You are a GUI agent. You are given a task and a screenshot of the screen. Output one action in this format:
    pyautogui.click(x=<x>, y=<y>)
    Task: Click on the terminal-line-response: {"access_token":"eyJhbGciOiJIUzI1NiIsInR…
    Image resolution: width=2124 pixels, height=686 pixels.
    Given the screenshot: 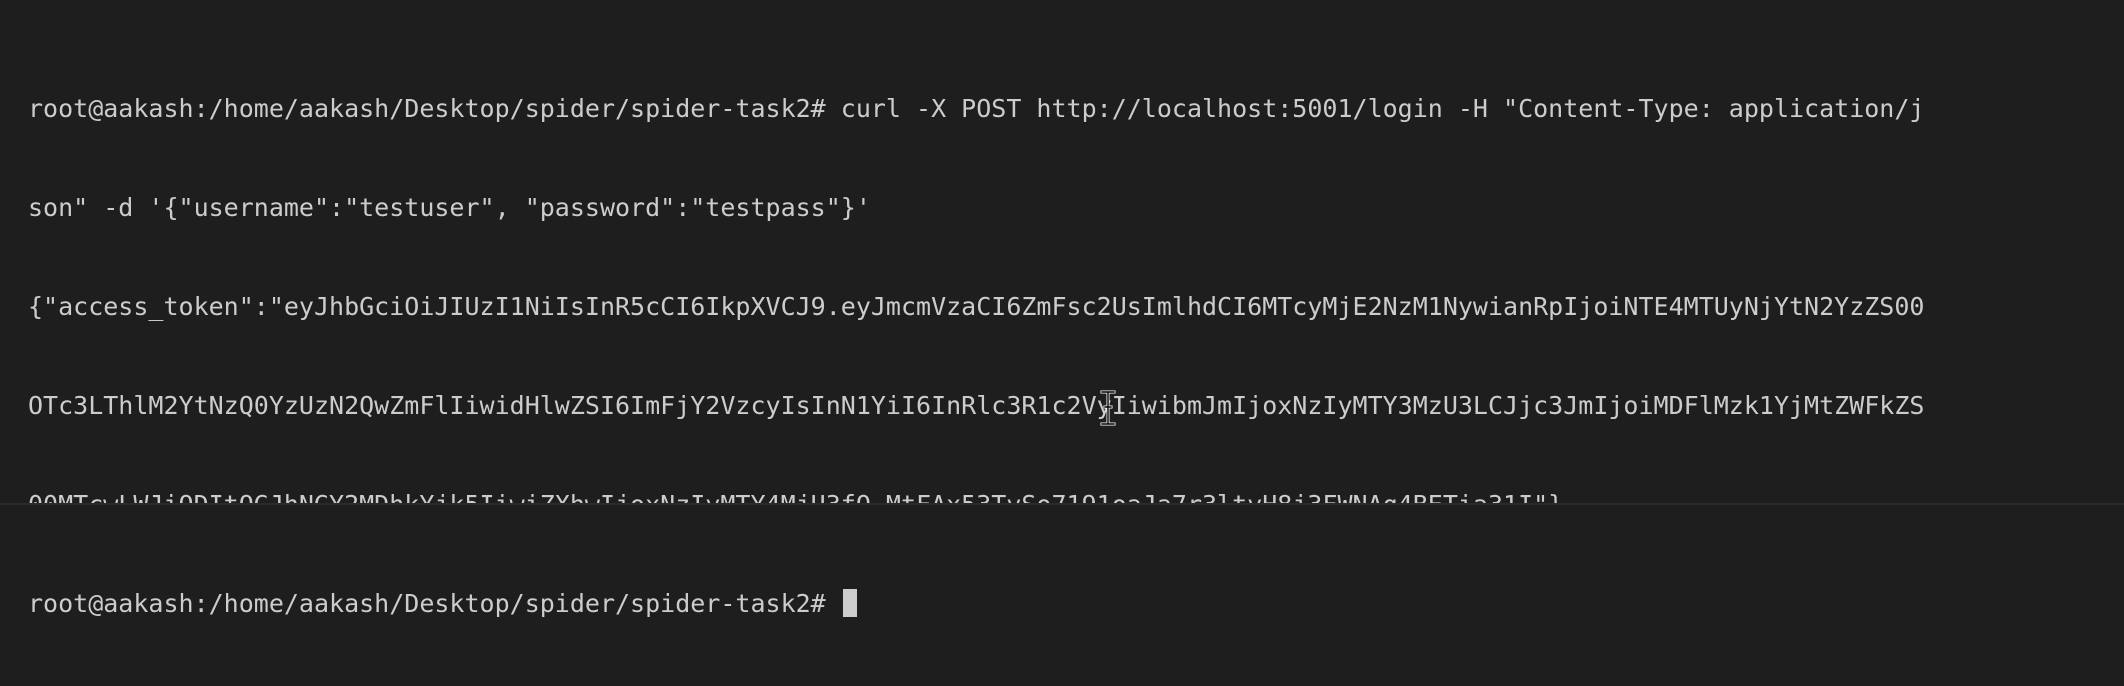 What is the action you would take?
    pyautogui.click(x=976, y=306)
    